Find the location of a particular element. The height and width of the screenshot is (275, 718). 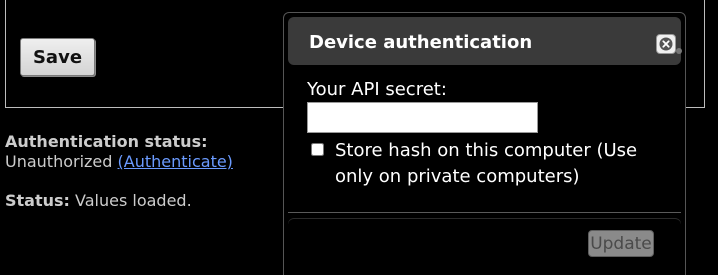

save-button: Save is located at coordinates (57, 57).